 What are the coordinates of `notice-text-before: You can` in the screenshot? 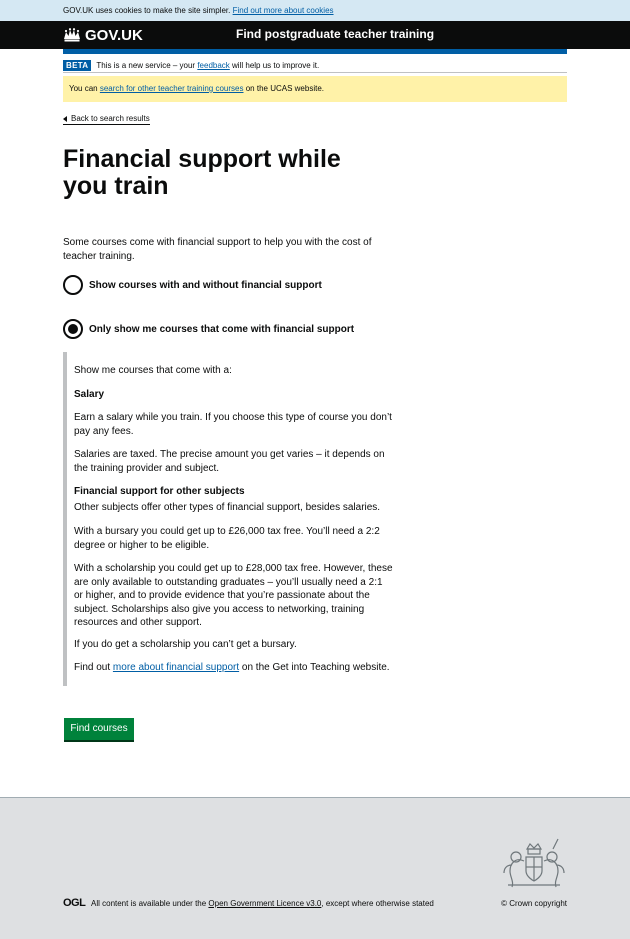 It's located at (83, 88).